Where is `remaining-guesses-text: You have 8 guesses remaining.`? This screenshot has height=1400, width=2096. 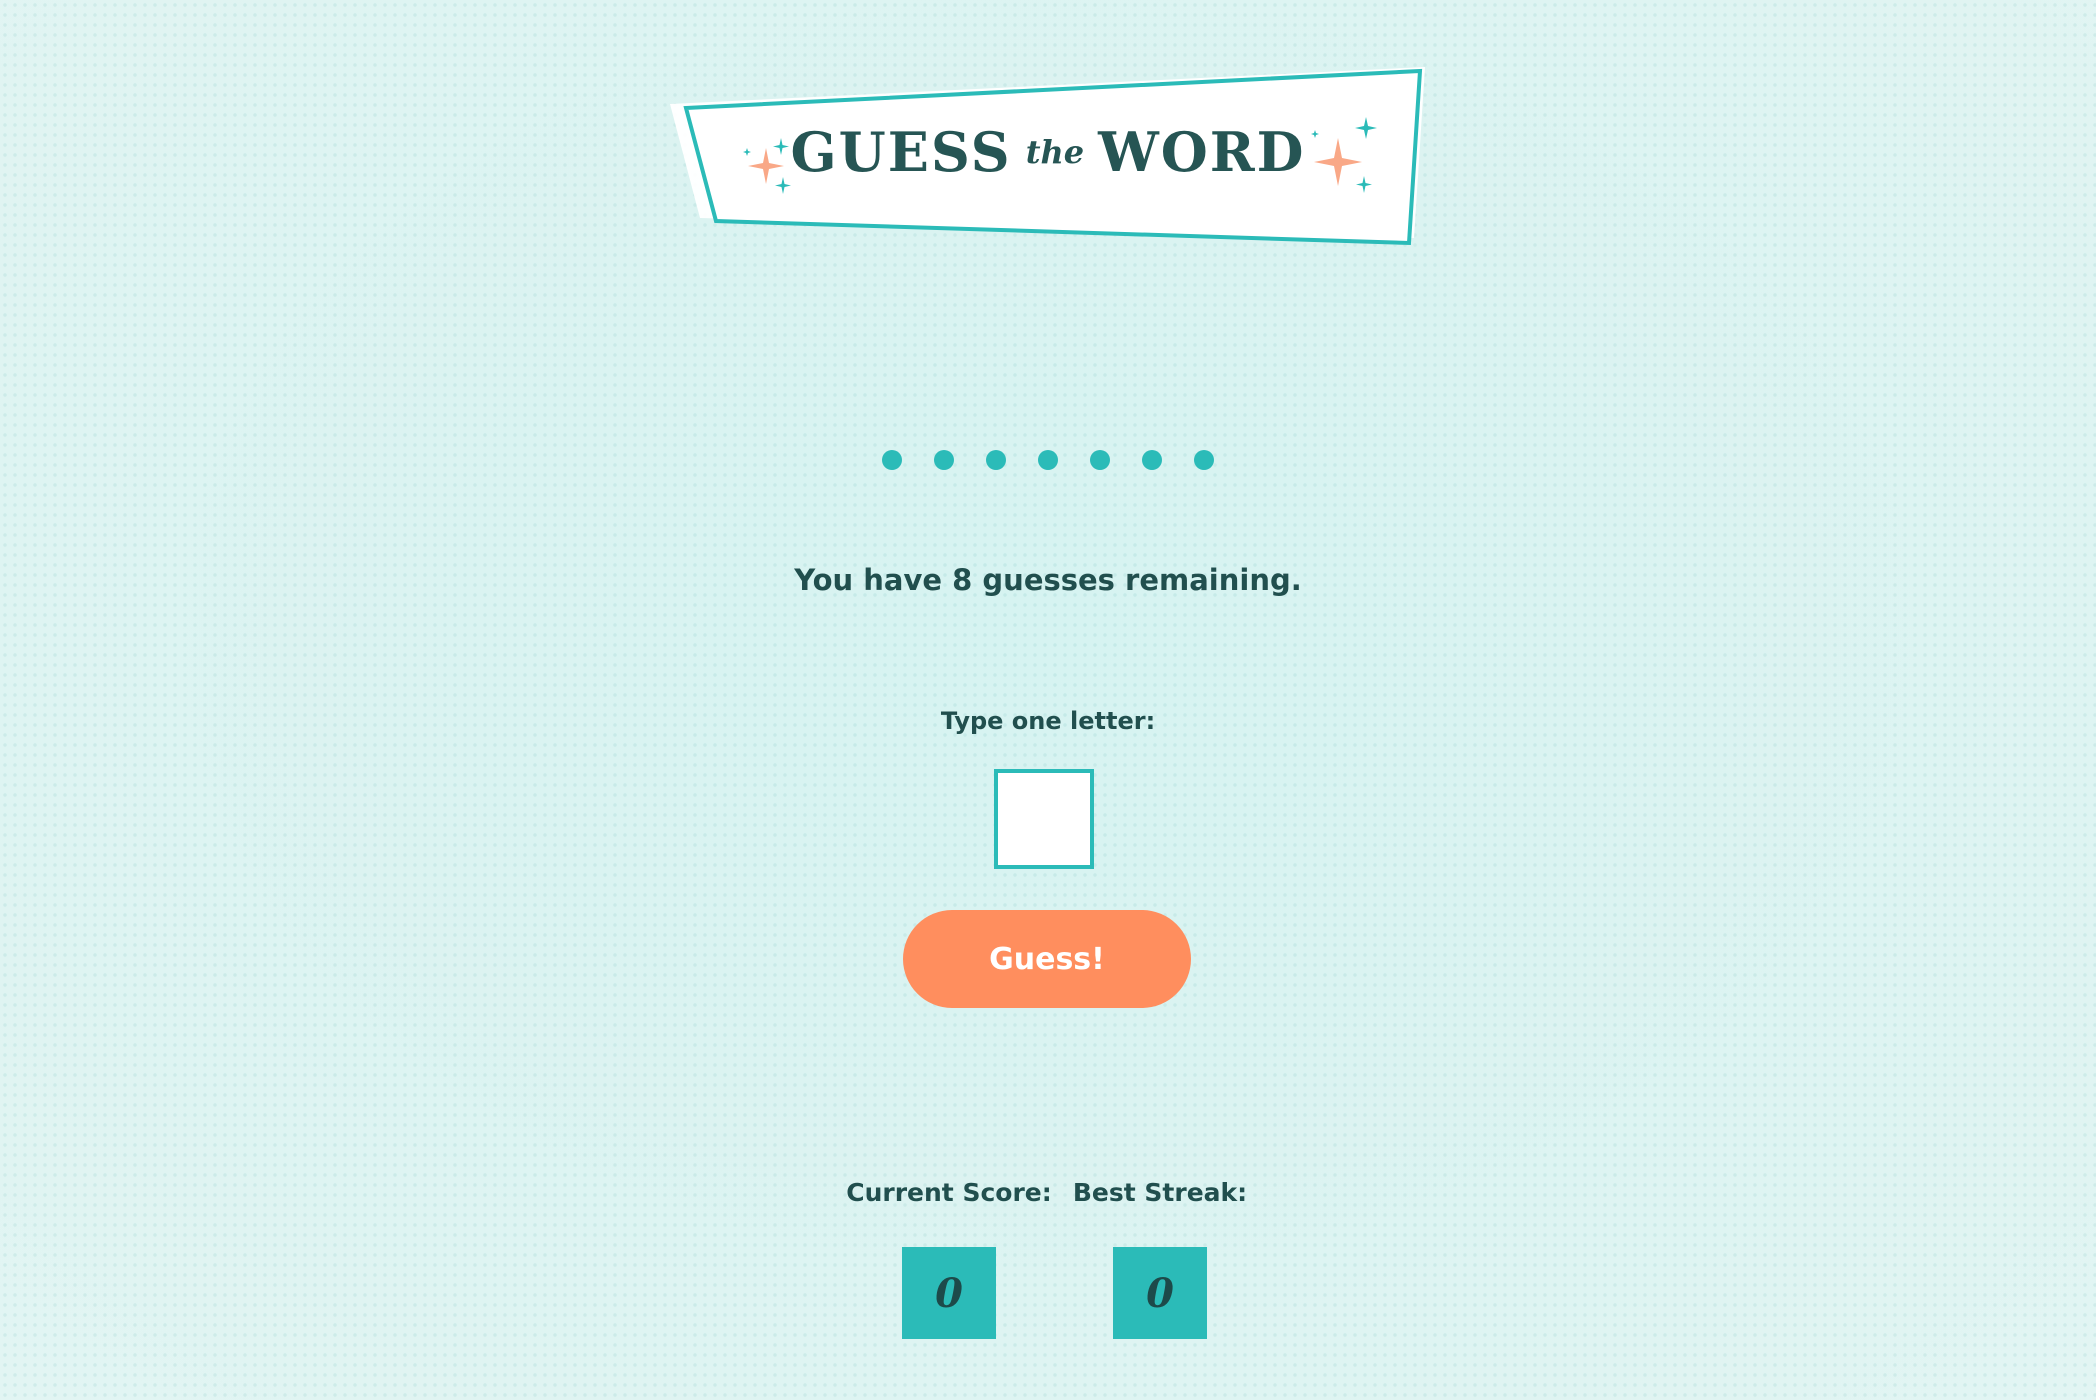 remaining-guesses-text: You have 8 guesses remaining. is located at coordinates (1048, 580).